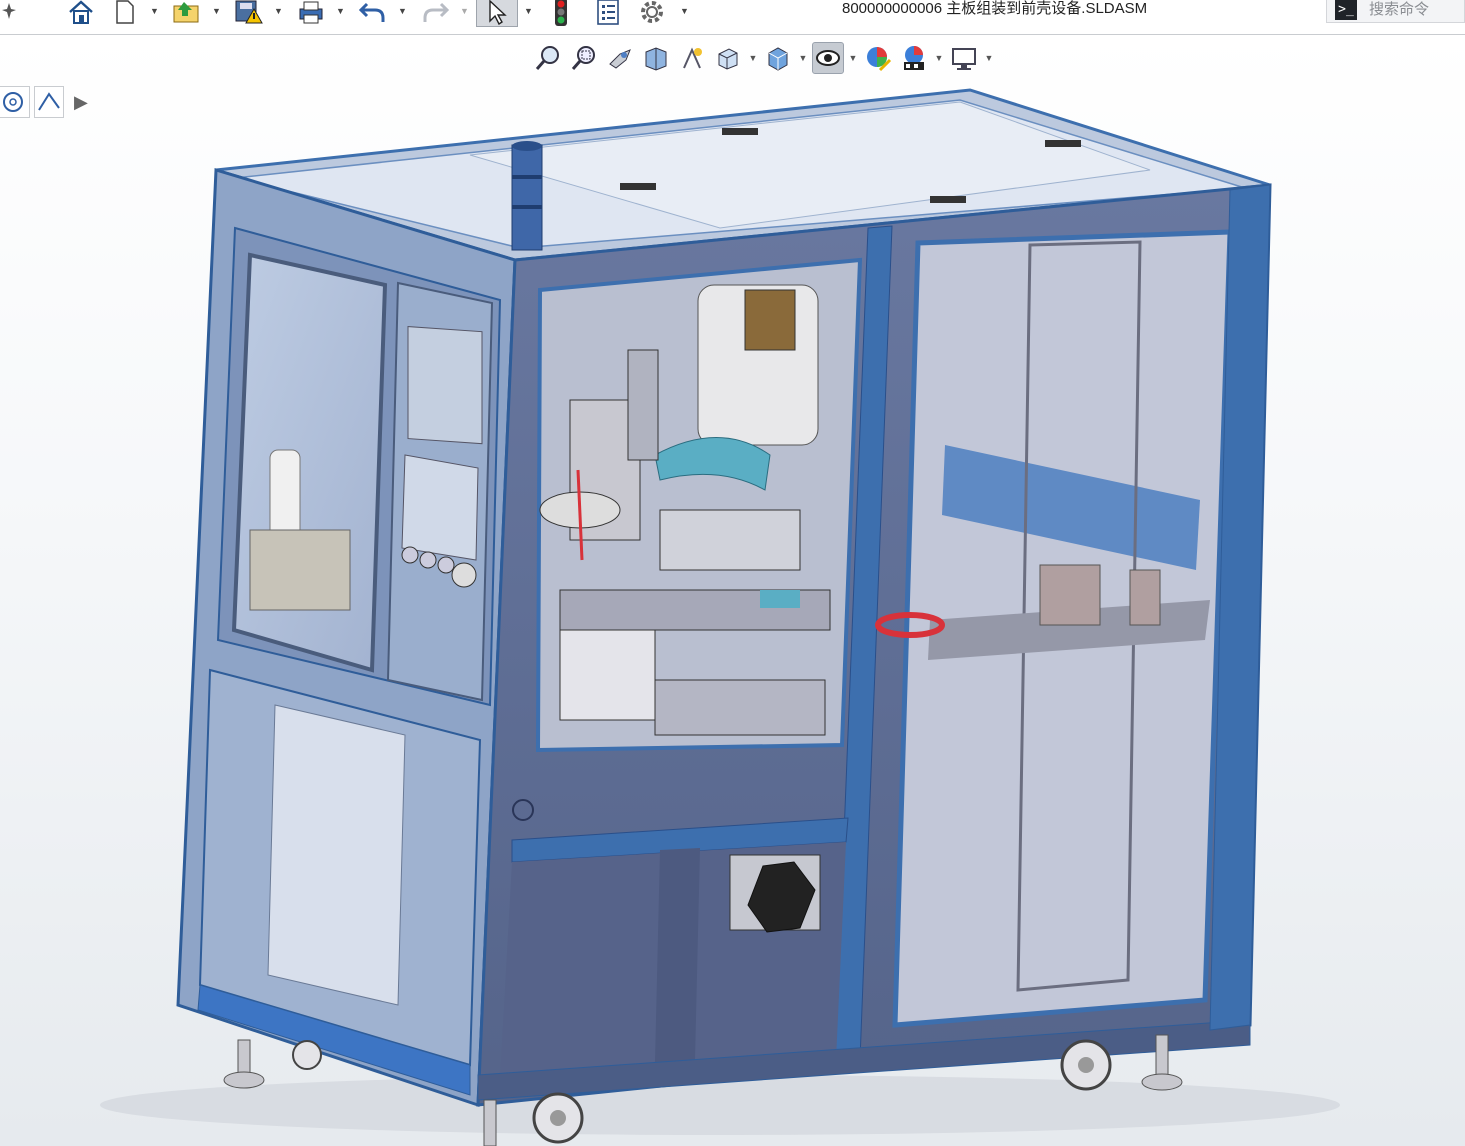 The height and width of the screenshot is (1146, 1465). Describe the element at coordinates (561, 13) in the screenshot. I see `rebuild-traffic-light-icon` at that location.